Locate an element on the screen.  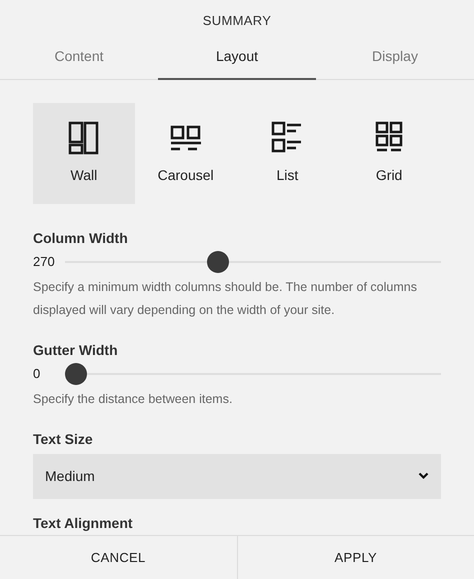
slider-label: Column Width is located at coordinates (81, 238).